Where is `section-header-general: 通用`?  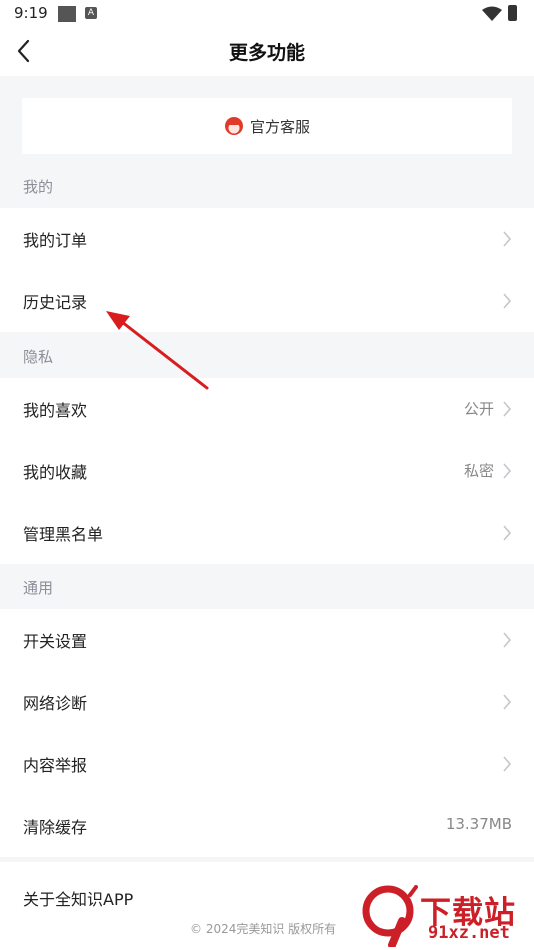 section-header-general: 通用 is located at coordinates (38, 588).